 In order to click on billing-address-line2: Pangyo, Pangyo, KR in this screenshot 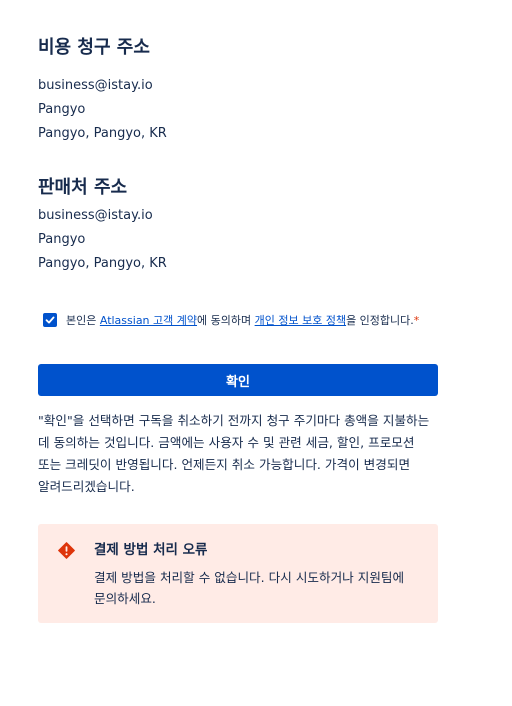, I will do `click(102, 133)`.